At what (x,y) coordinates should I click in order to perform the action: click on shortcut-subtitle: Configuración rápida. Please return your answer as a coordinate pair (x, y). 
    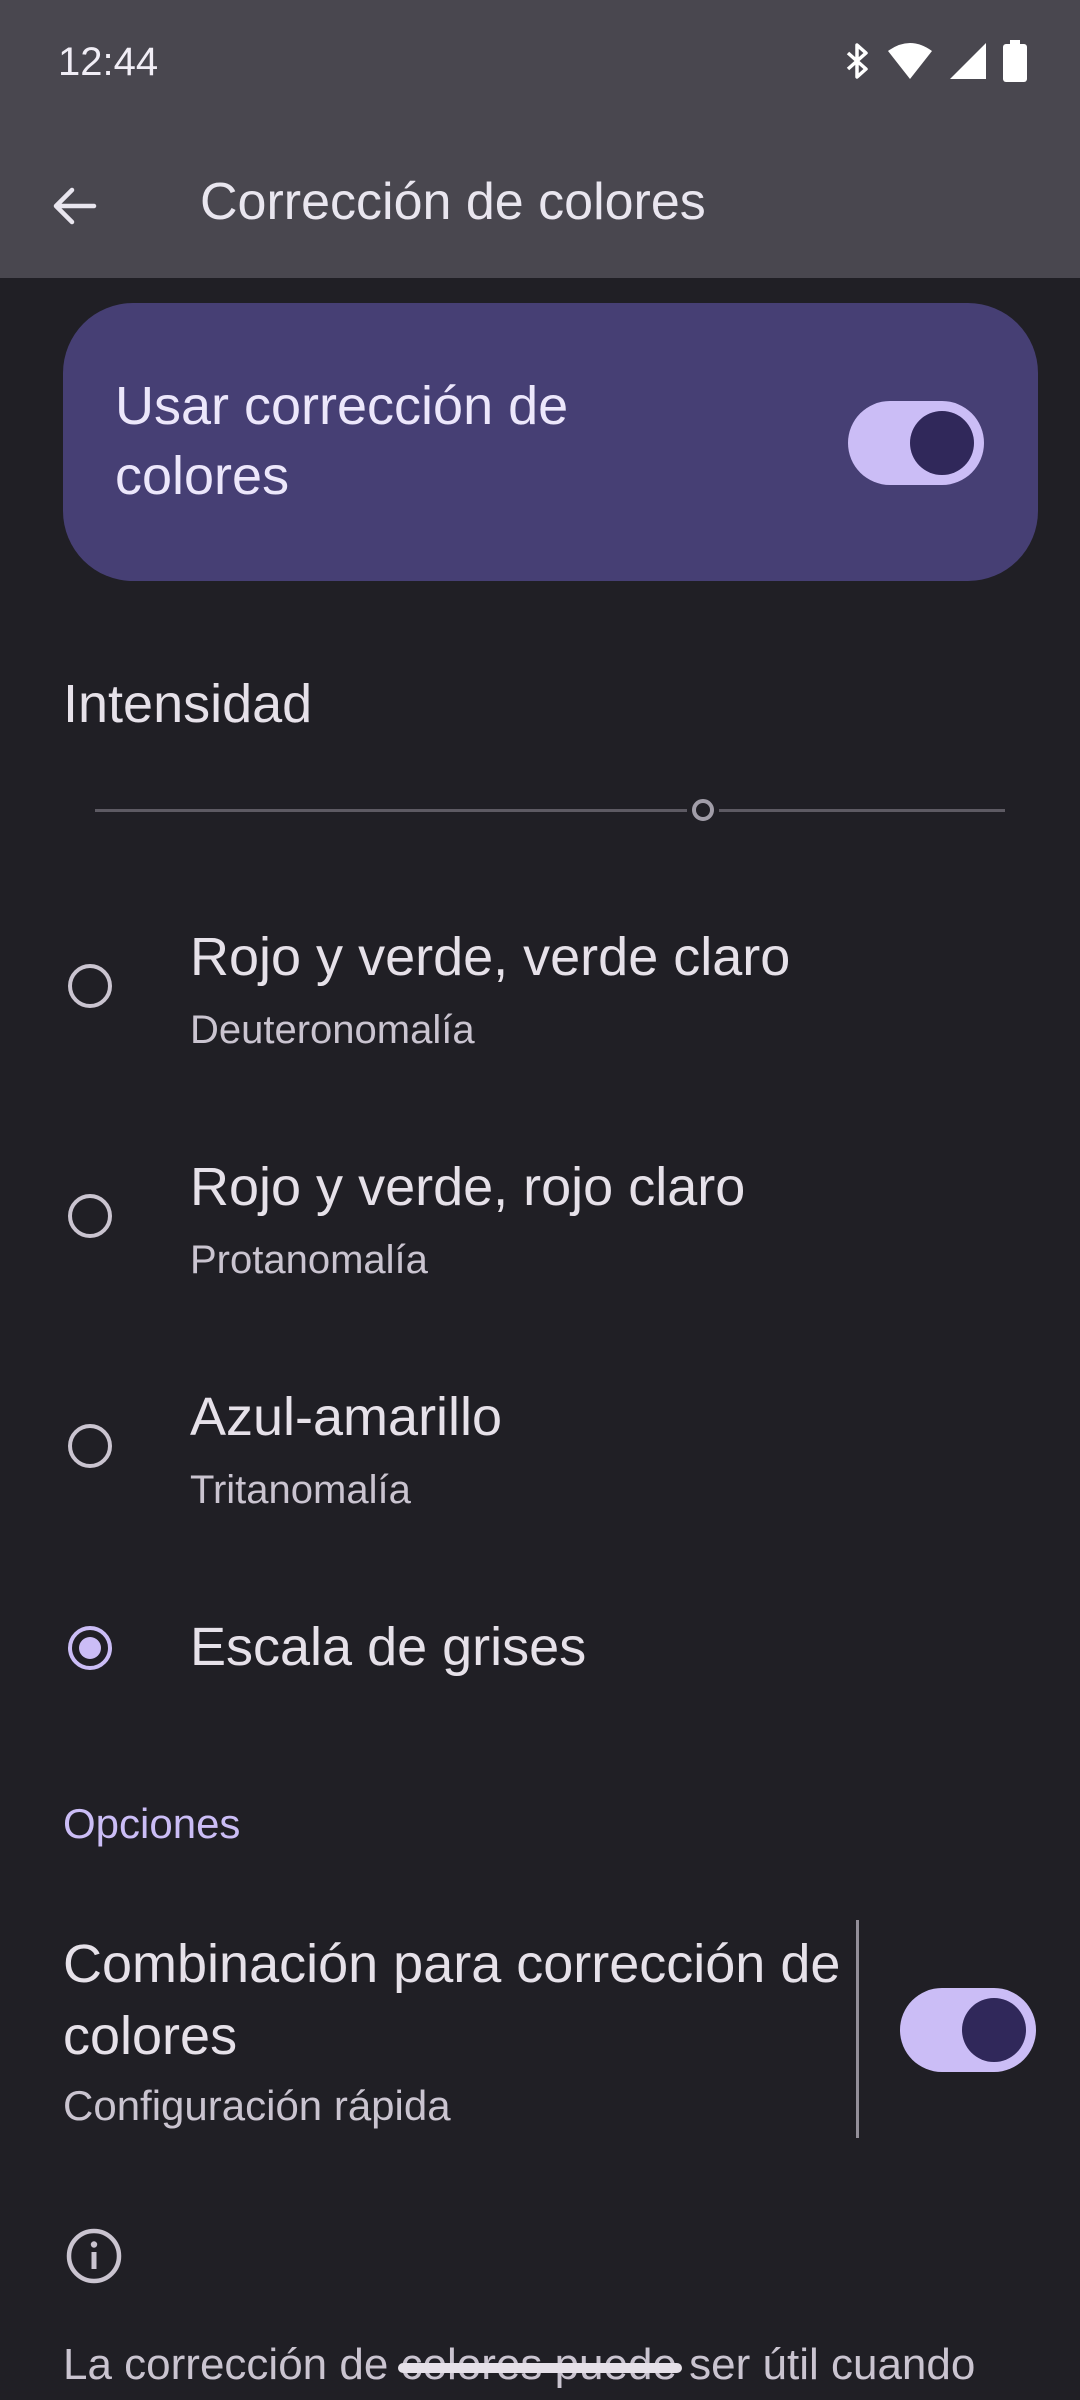
    Looking at the image, I should click on (257, 2105).